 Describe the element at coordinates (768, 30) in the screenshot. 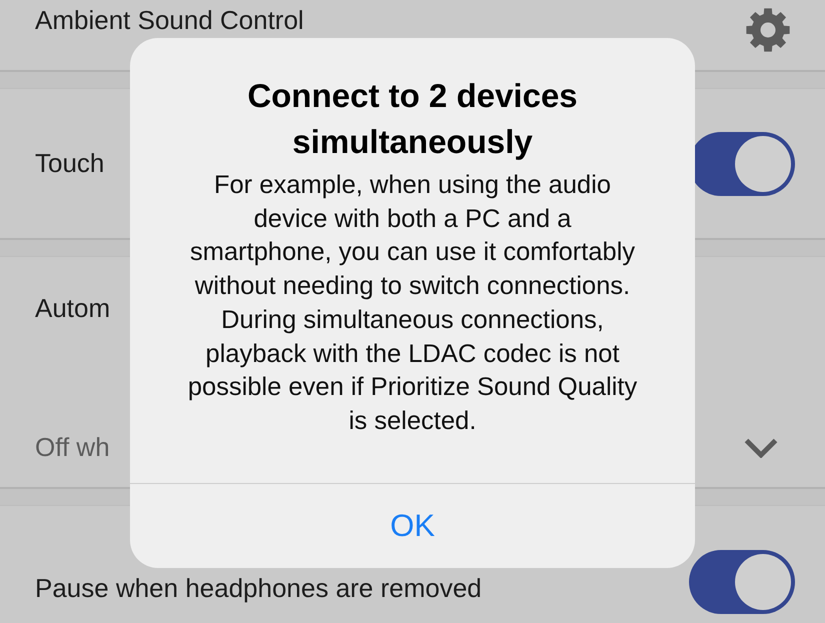

I see `settings-icon` at that location.